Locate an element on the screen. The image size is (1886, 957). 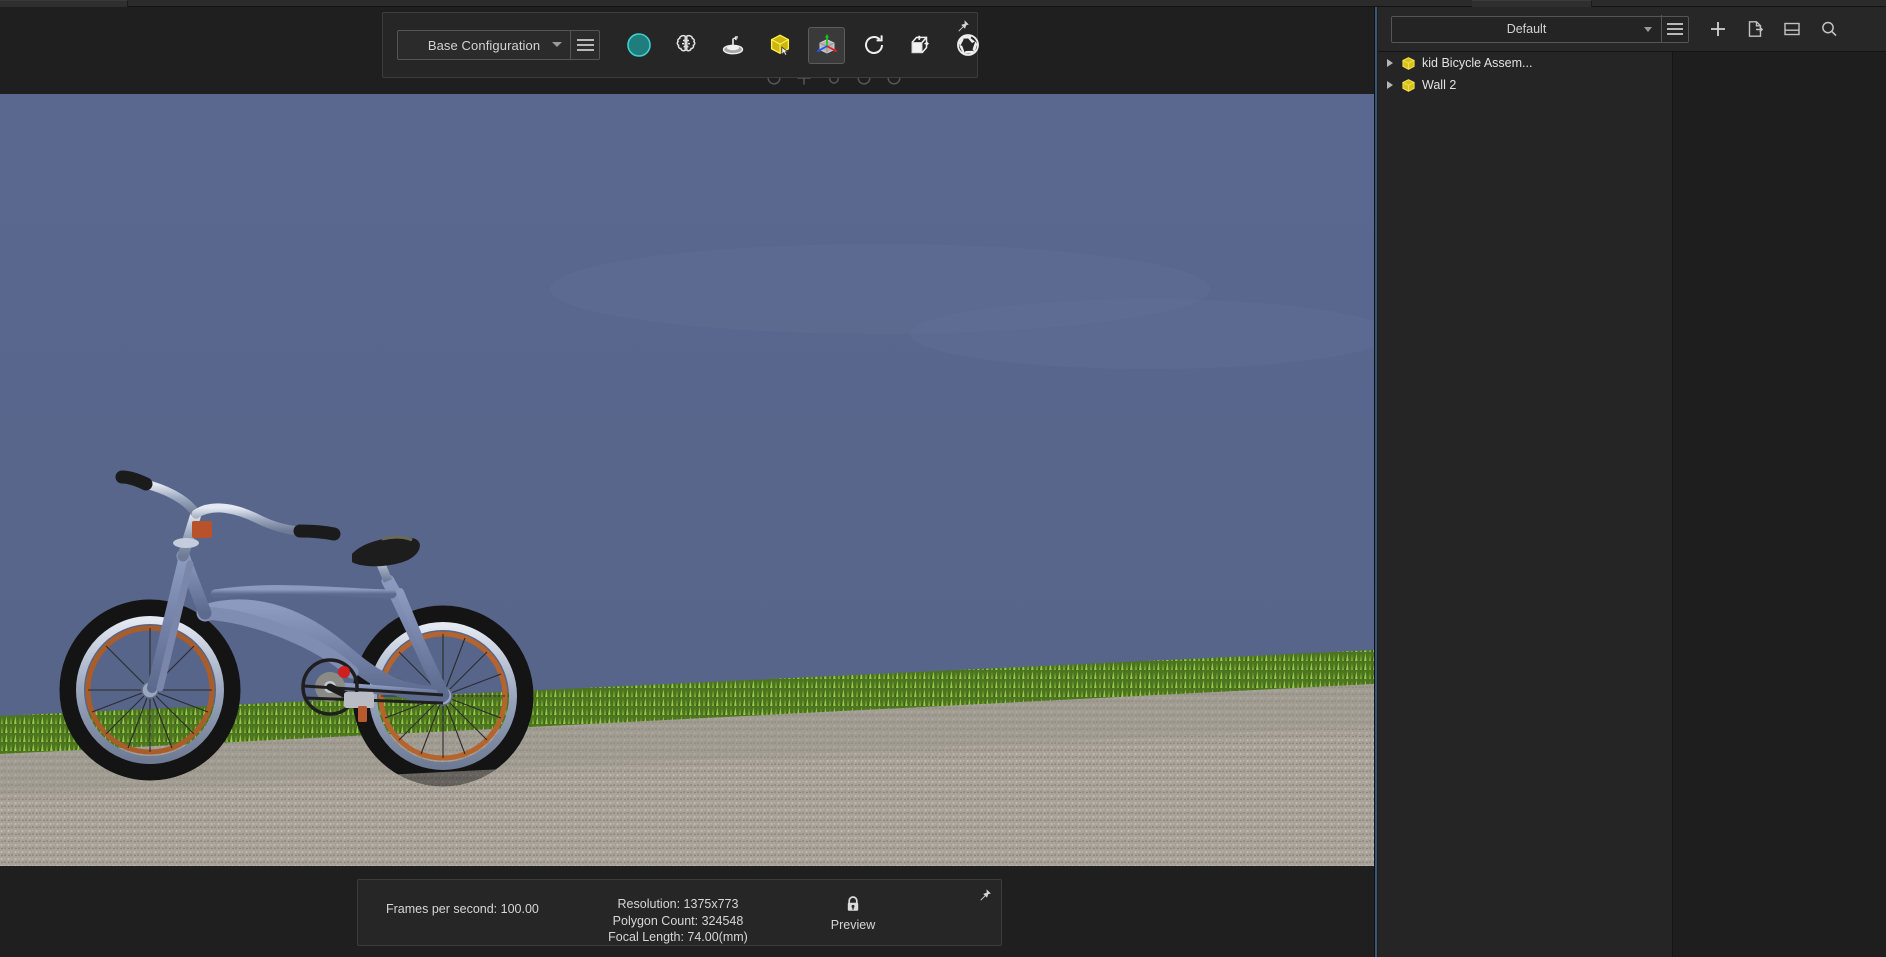
scene-select: Default is located at coordinates (1540, 29).